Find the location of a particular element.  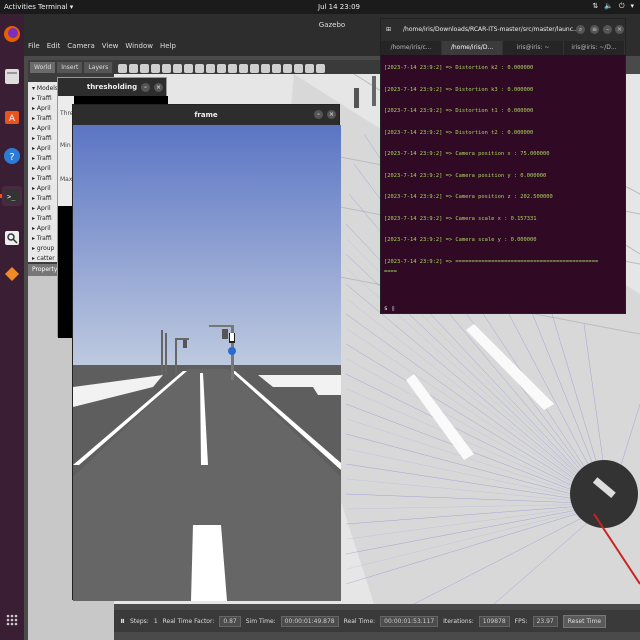

fps-value: 23.97 is located at coordinates (545, 621).